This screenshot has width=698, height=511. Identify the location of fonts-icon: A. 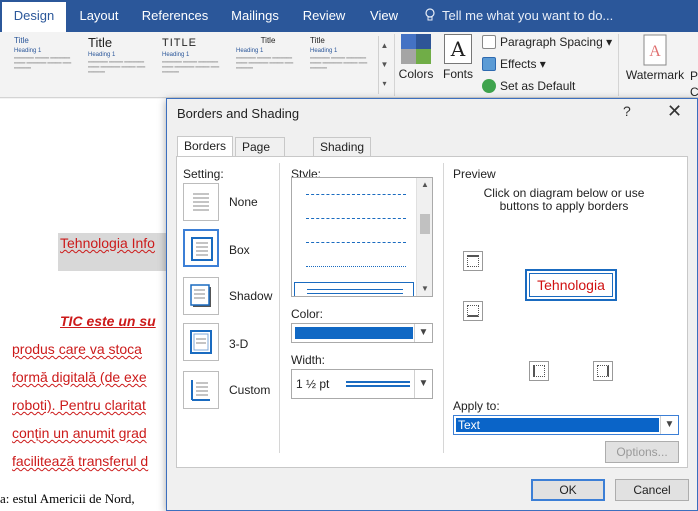
(458, 49).